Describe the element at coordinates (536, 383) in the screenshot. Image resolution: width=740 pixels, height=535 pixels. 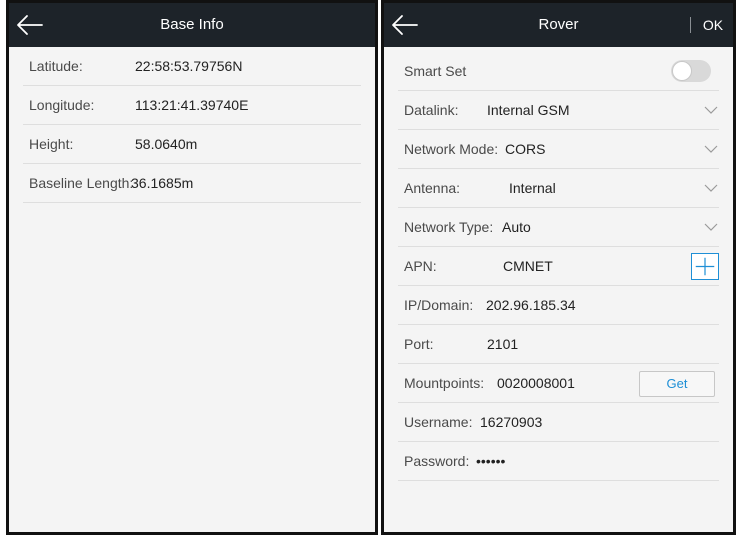
I see `mountpoints-input: 0020008001` at that location.